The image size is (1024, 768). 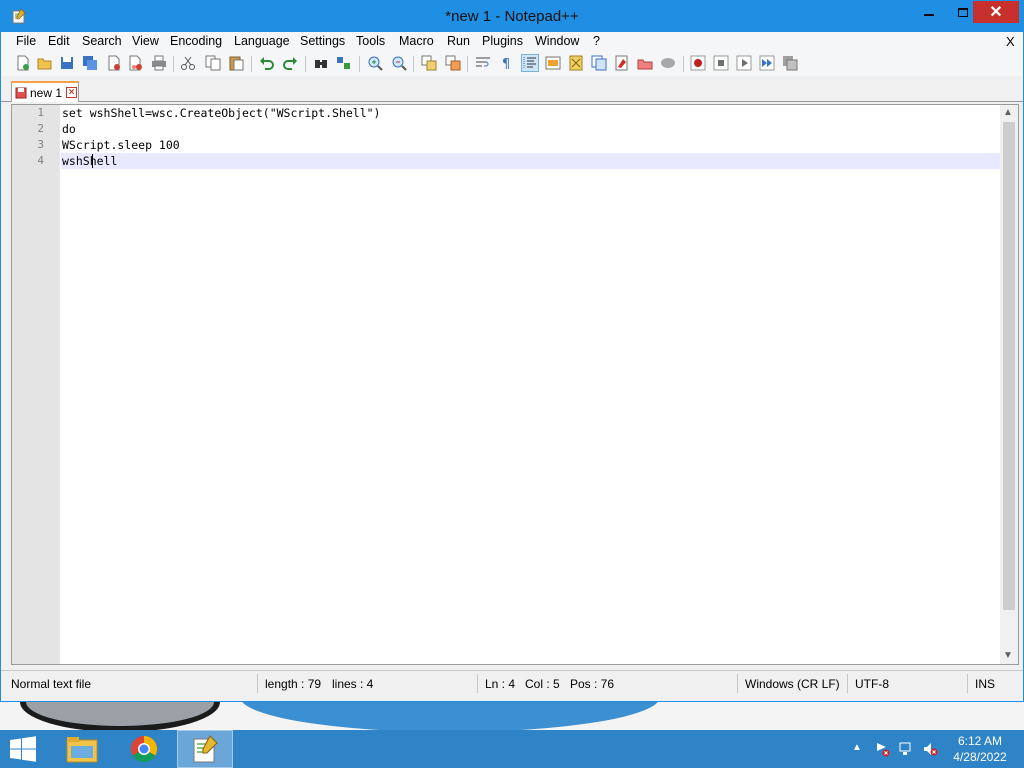 I want to click on scroll-up-icon: ▲, so click(x=1008, y=112).